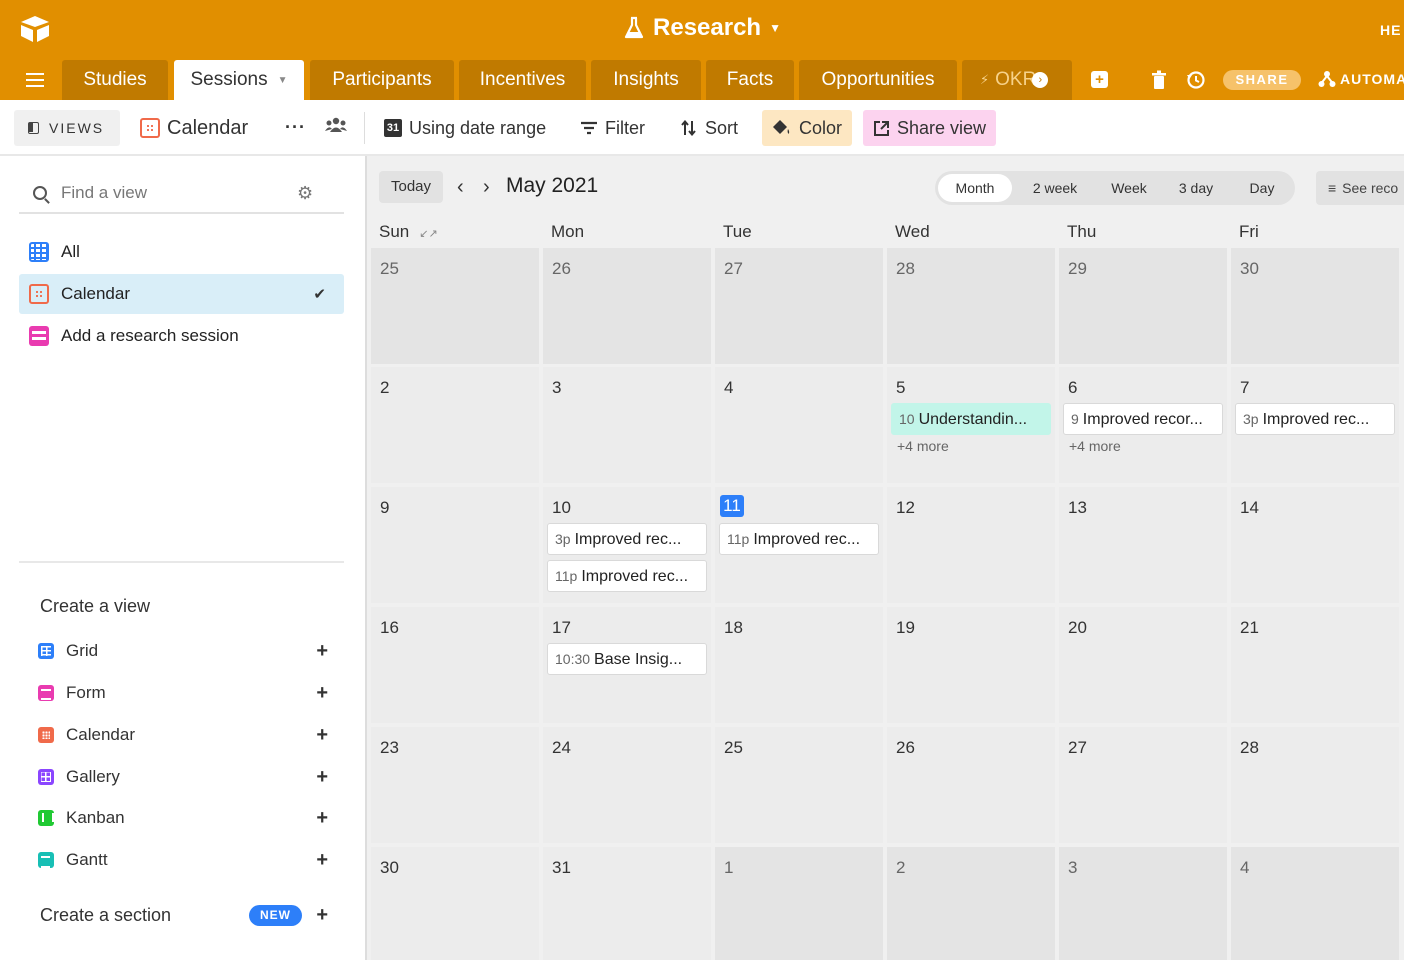  What do you see at coordinates (183, 860) in the screenshot?
I see `create-gantt-view: Gantt +` at bounding box center [183, 860].